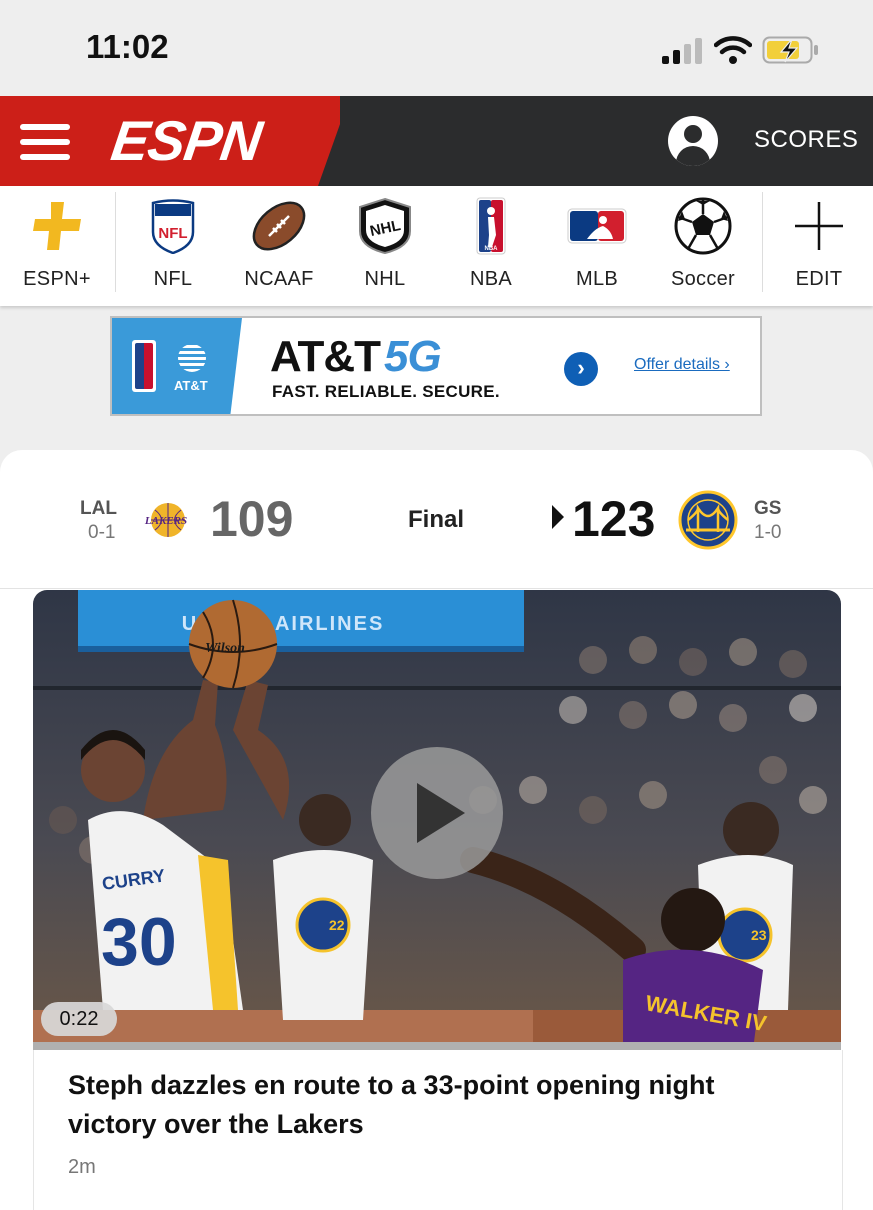  I want to click on away-team-score: 109, so click(252, 519).